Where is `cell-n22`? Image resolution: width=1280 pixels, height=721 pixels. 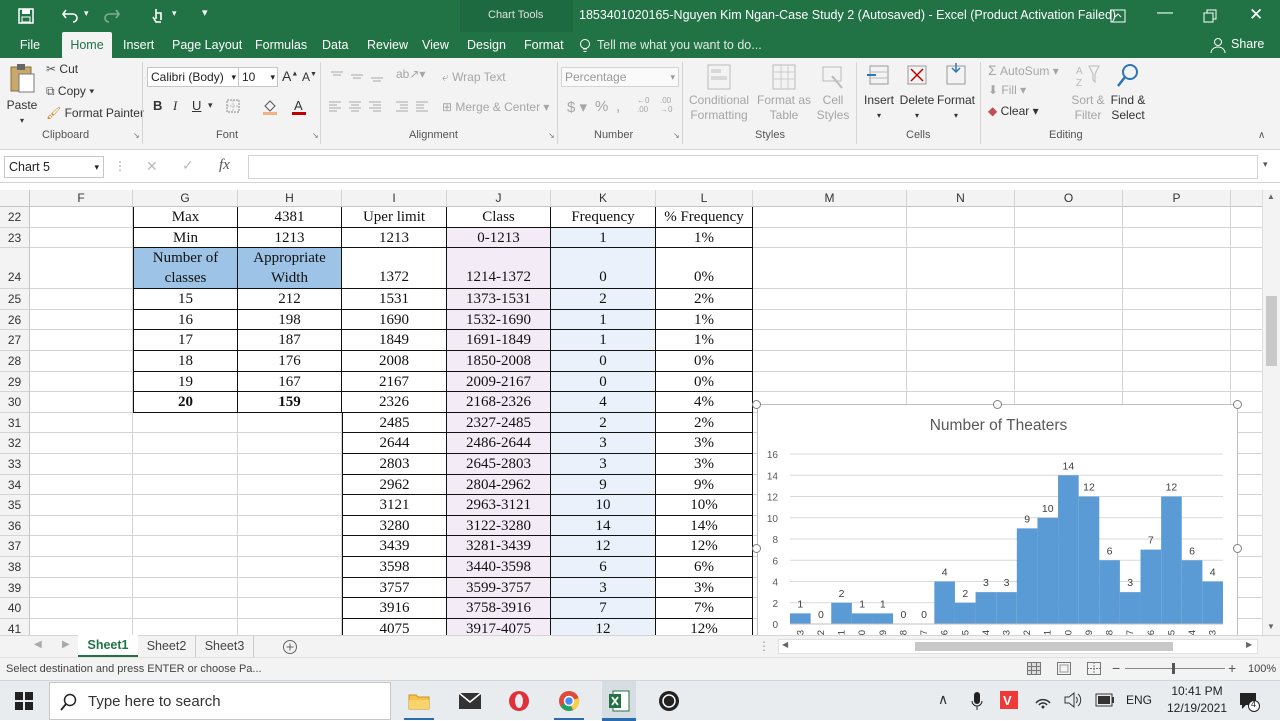 cell-n22 is located at coordinates (961, 217).